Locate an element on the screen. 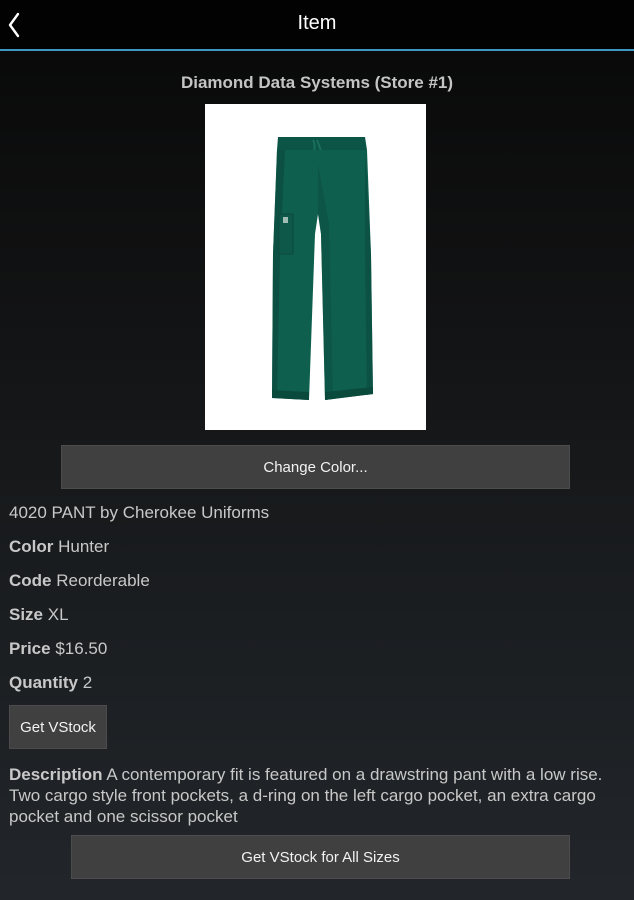 This screenshot has width=634, height=900. product-image is located at coordinates (315, 267).